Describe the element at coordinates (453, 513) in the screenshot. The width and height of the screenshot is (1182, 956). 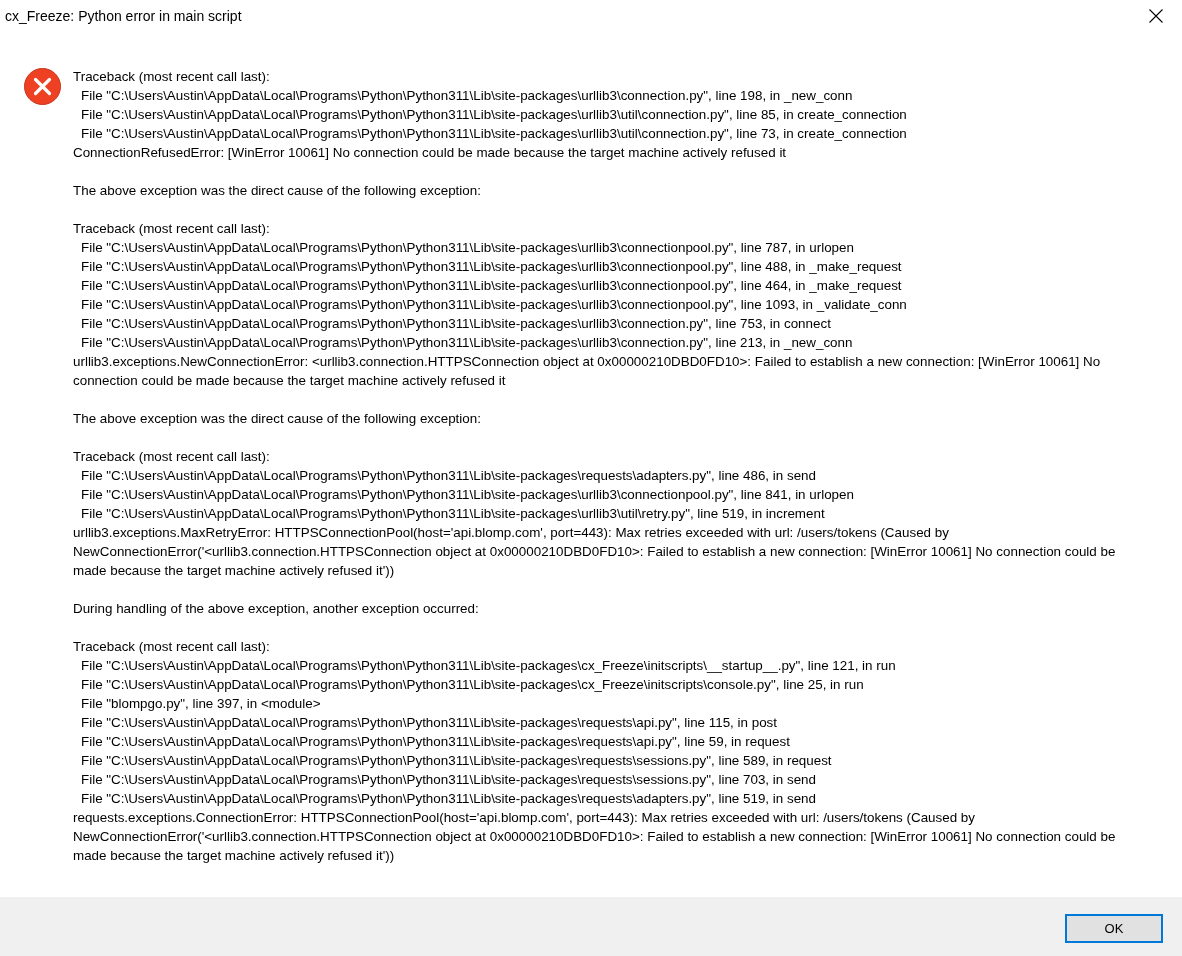
I see `traceback-frame-line: File "C:\Users\Austin\AppData\Local\Programs\Python\Python311\Lib\site-packages\urllib3\util\retry.py", line 519, in increment` at that location.